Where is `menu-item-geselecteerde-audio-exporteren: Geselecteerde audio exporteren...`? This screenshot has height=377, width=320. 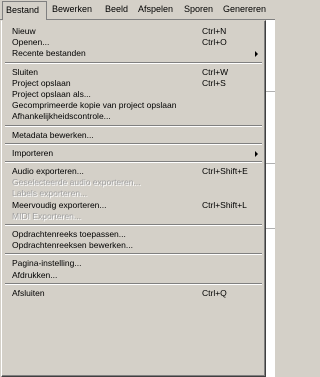 menu-item-geselecteerde-audio-exporteren: Geselecteerde audio exporteren... is located at coordinates (133, 182).